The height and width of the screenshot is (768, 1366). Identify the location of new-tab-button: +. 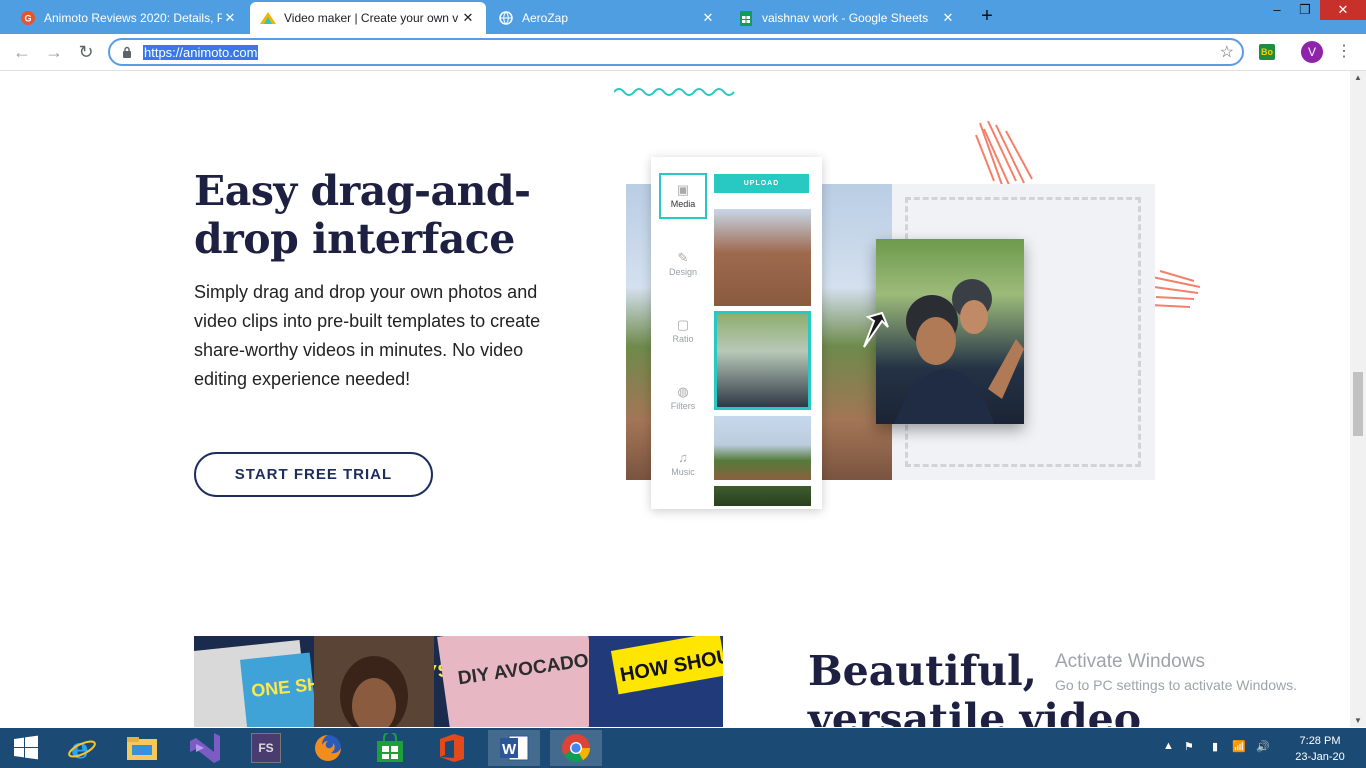
(987, 17).